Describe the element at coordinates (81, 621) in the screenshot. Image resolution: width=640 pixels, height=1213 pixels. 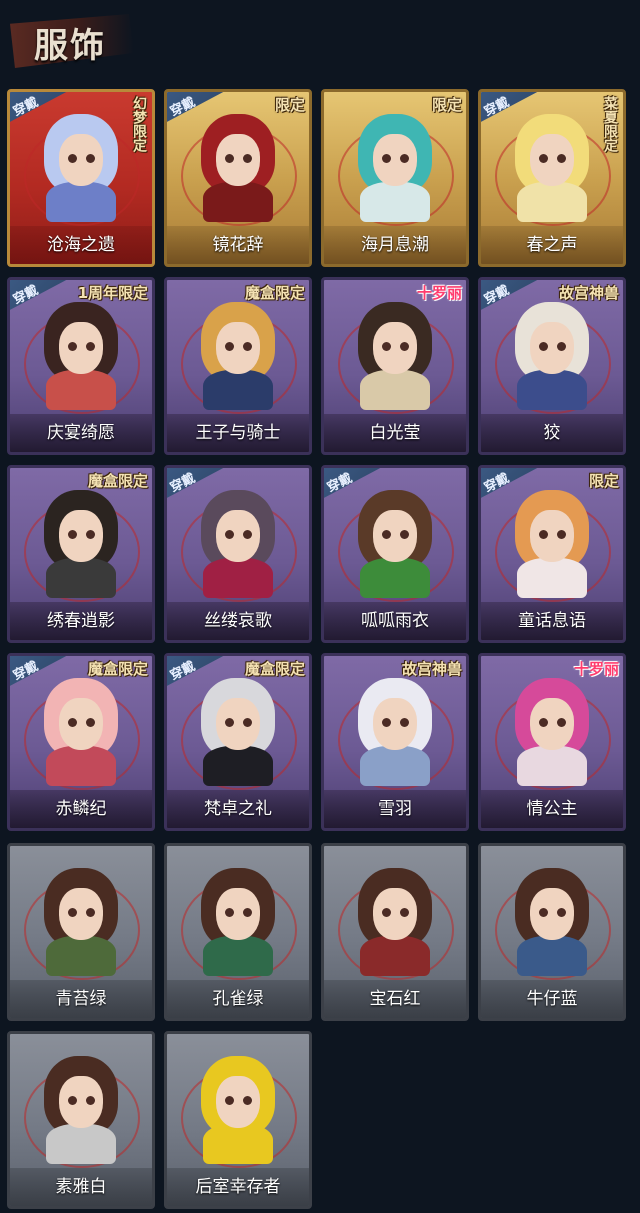
I see `costume-name: 绣春逍影` at that location.